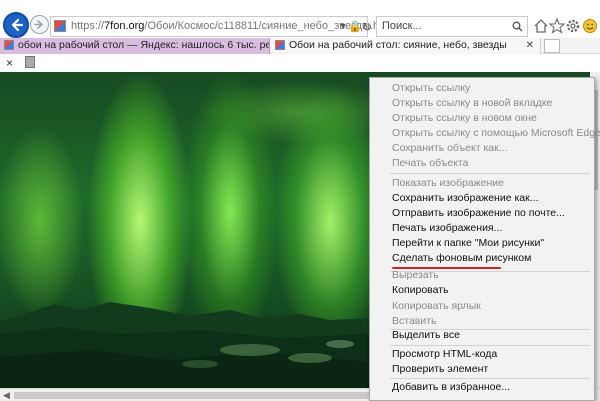  I want to click on url-scheme: https://, so click(88, 26).